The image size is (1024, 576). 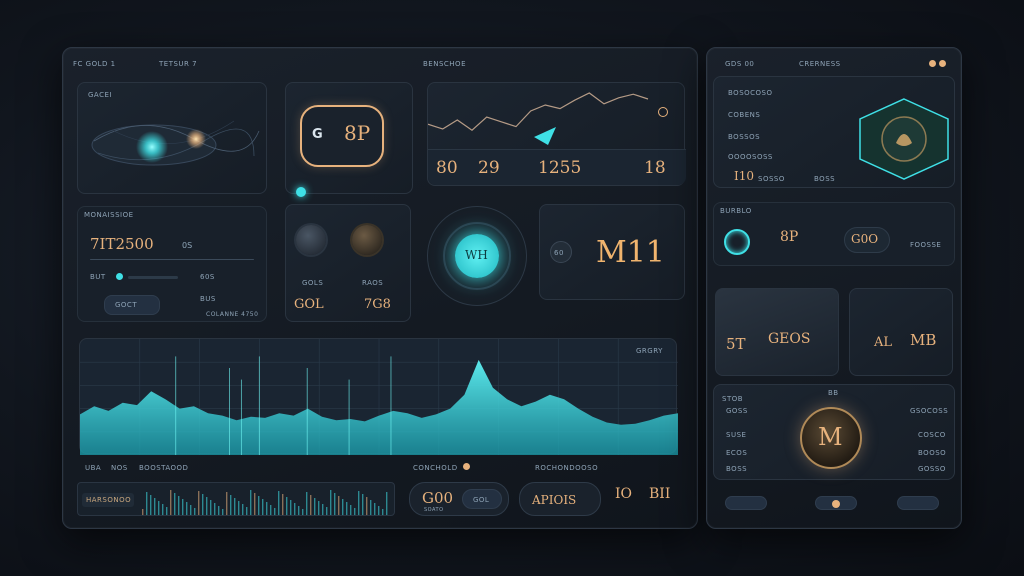 What do you see at coordinates (317, 134) in the screenshot?
I see `badge-glyph: G` at bounding box center [317, 134].